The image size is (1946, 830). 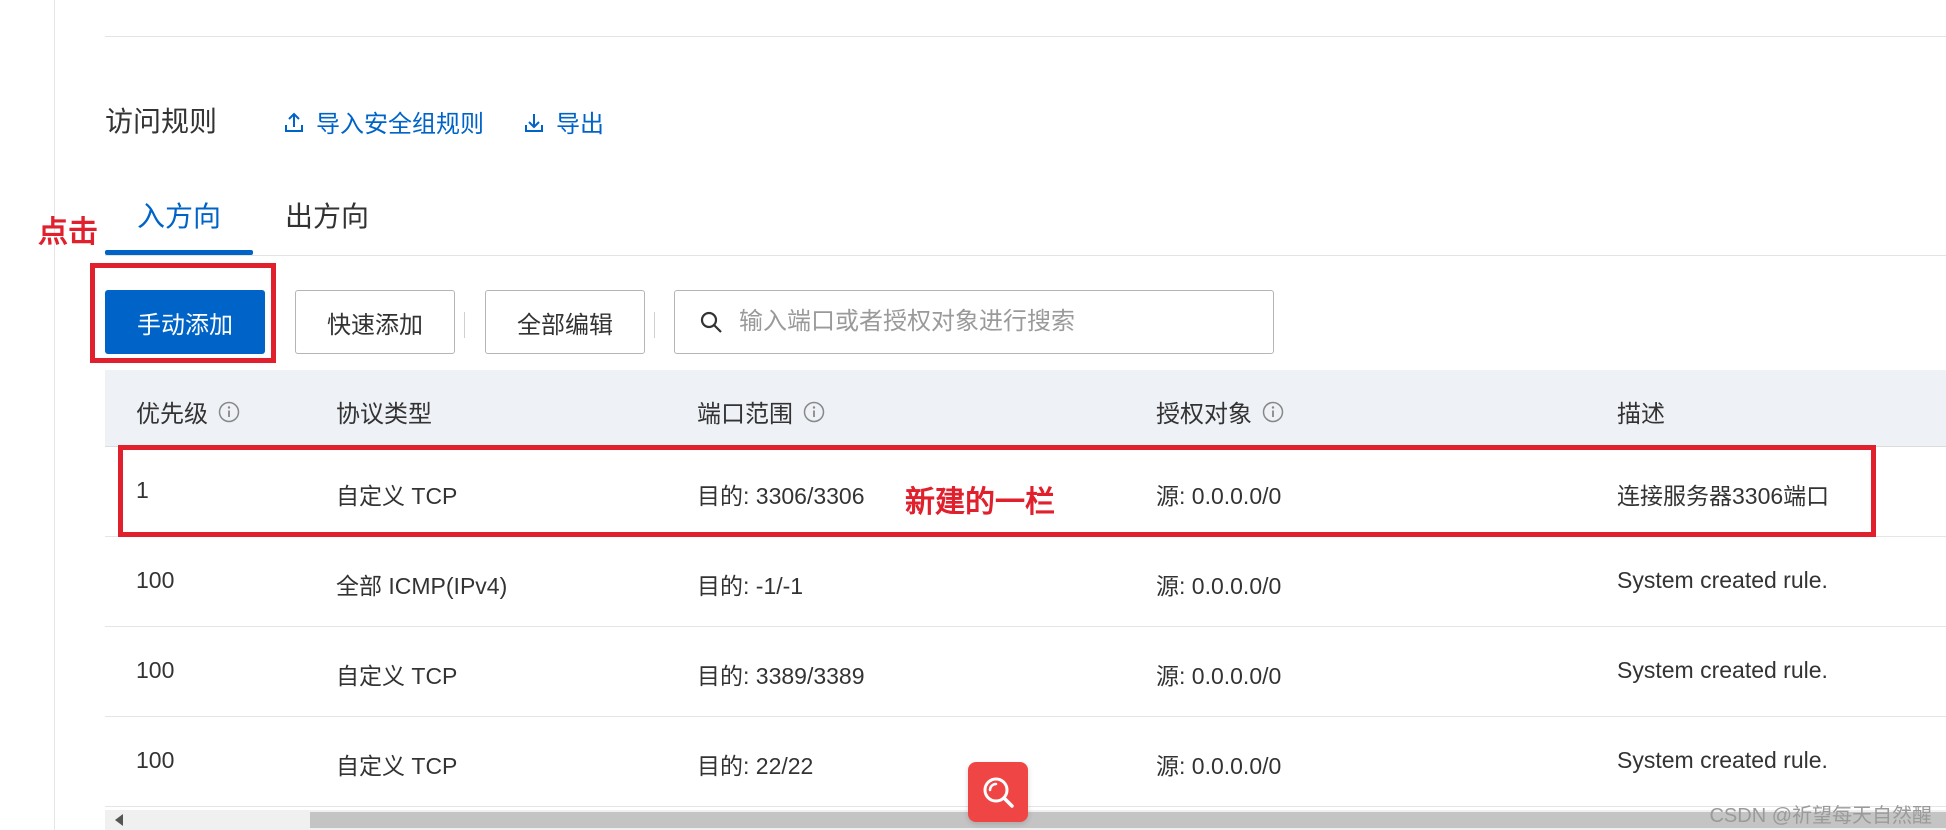 I want to click on left-border, so click(x=54, y=415).